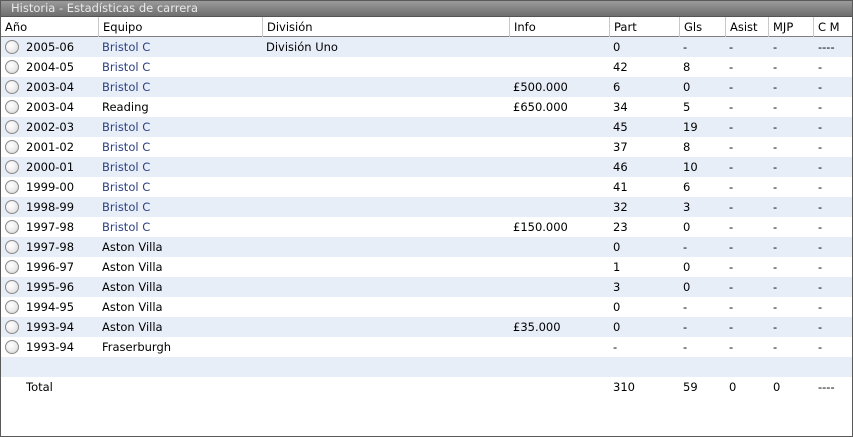 This screenshot has width=853, height=437. I want to click on cell-gls: -, so click(685, 307).